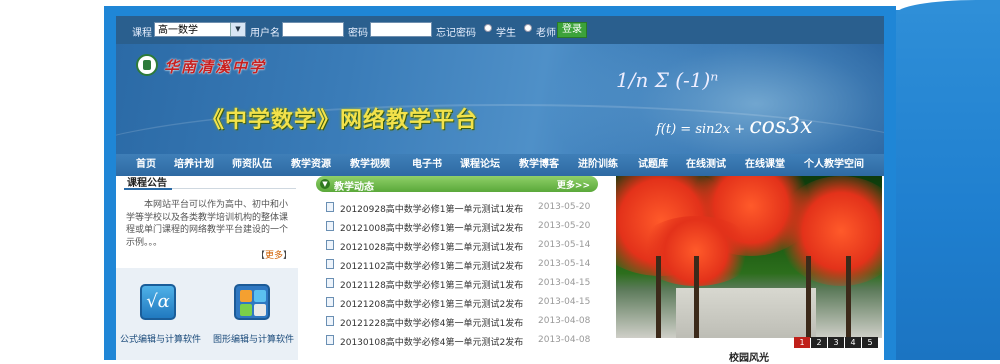  I want to click on news-more-link: 更多>>, so click(573, 184).